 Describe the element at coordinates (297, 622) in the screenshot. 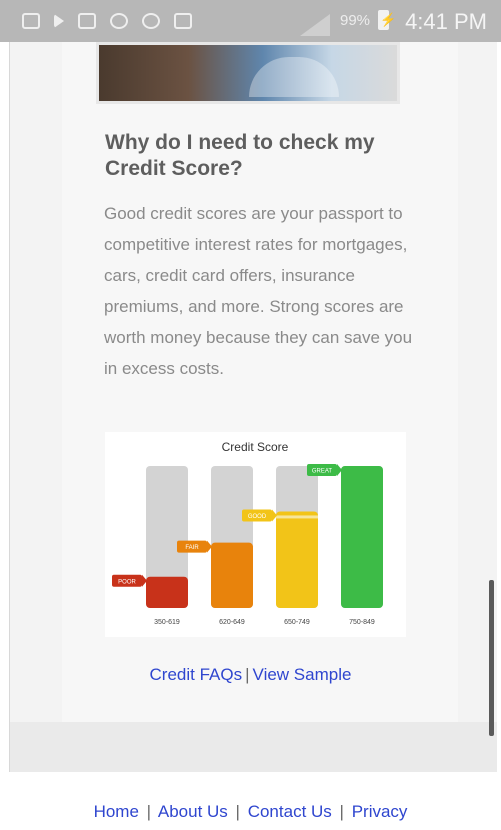

I see `chart-tick-label: 650-749` at that location.